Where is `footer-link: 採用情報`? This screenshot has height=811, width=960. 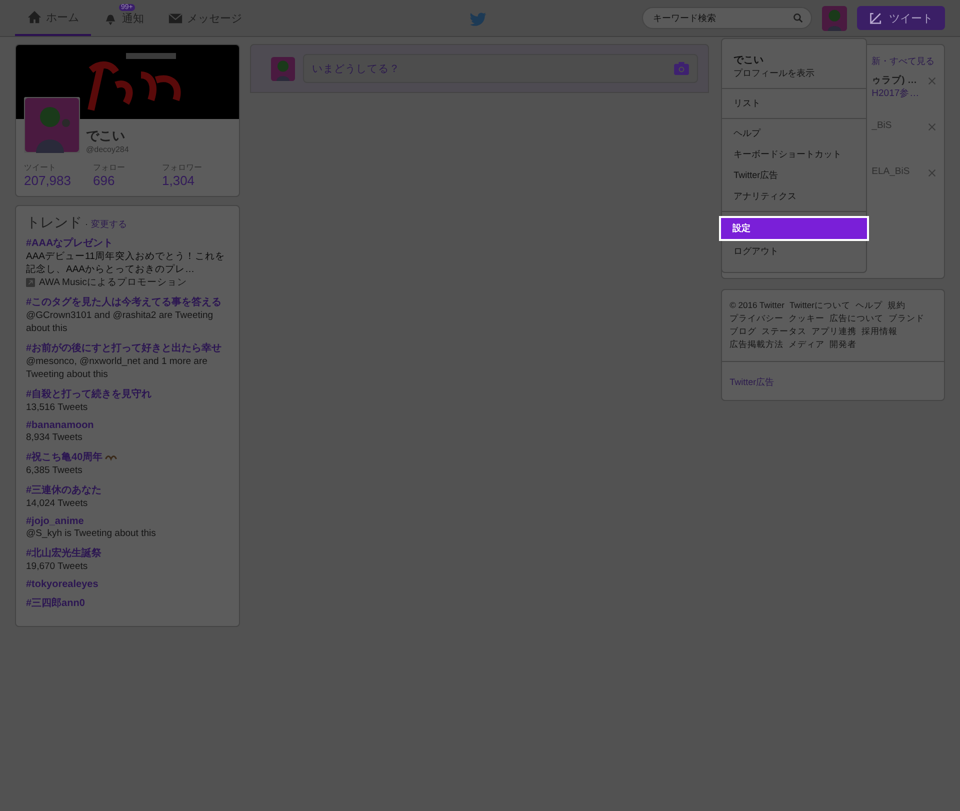
footer-link: 採用情報 is located at coordinates (880, 332).